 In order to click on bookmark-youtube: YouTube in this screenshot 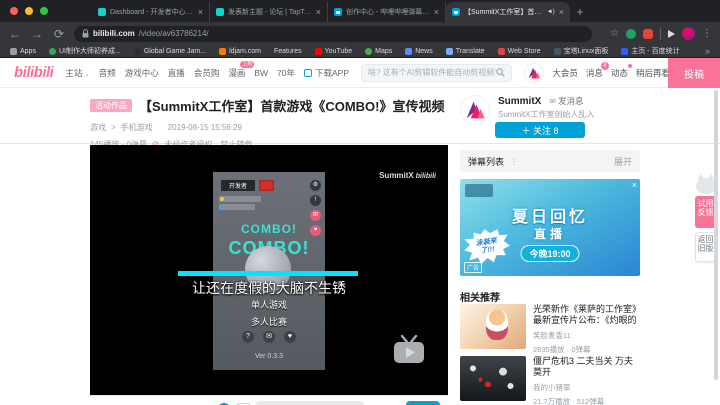, I will do `click(333, 51)`.